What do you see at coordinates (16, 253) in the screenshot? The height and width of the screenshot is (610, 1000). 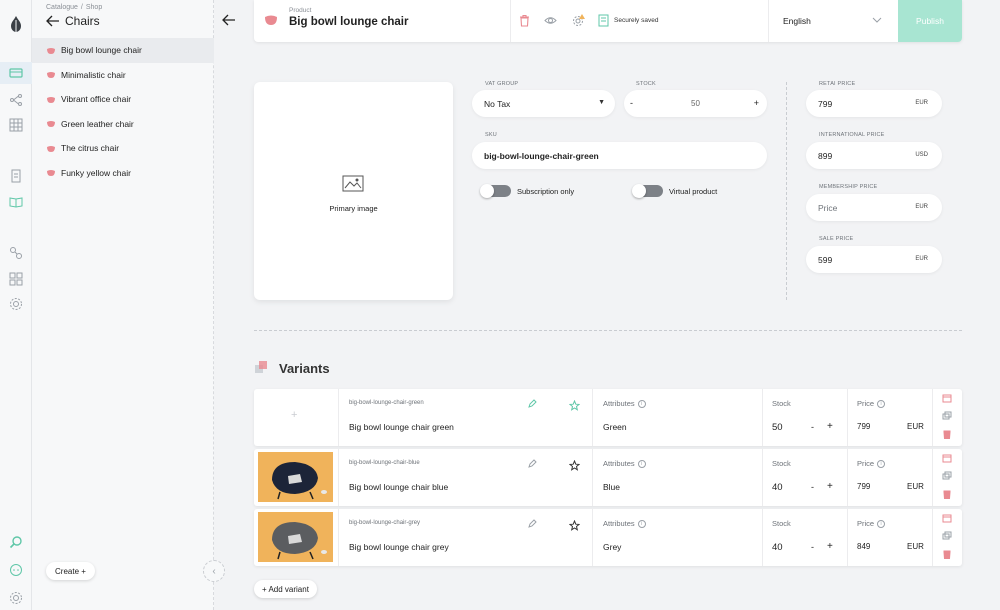 I see `link-icon` at bounding box center [16, 253].